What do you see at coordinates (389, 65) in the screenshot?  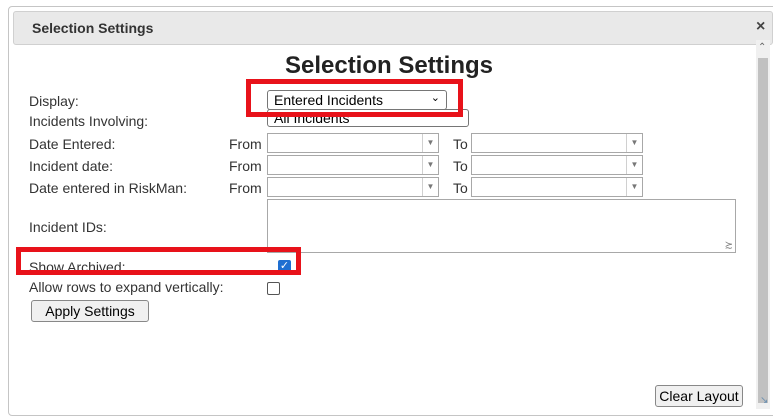 I see `page-title: Selection Settings` at bounding box center [389, 65].